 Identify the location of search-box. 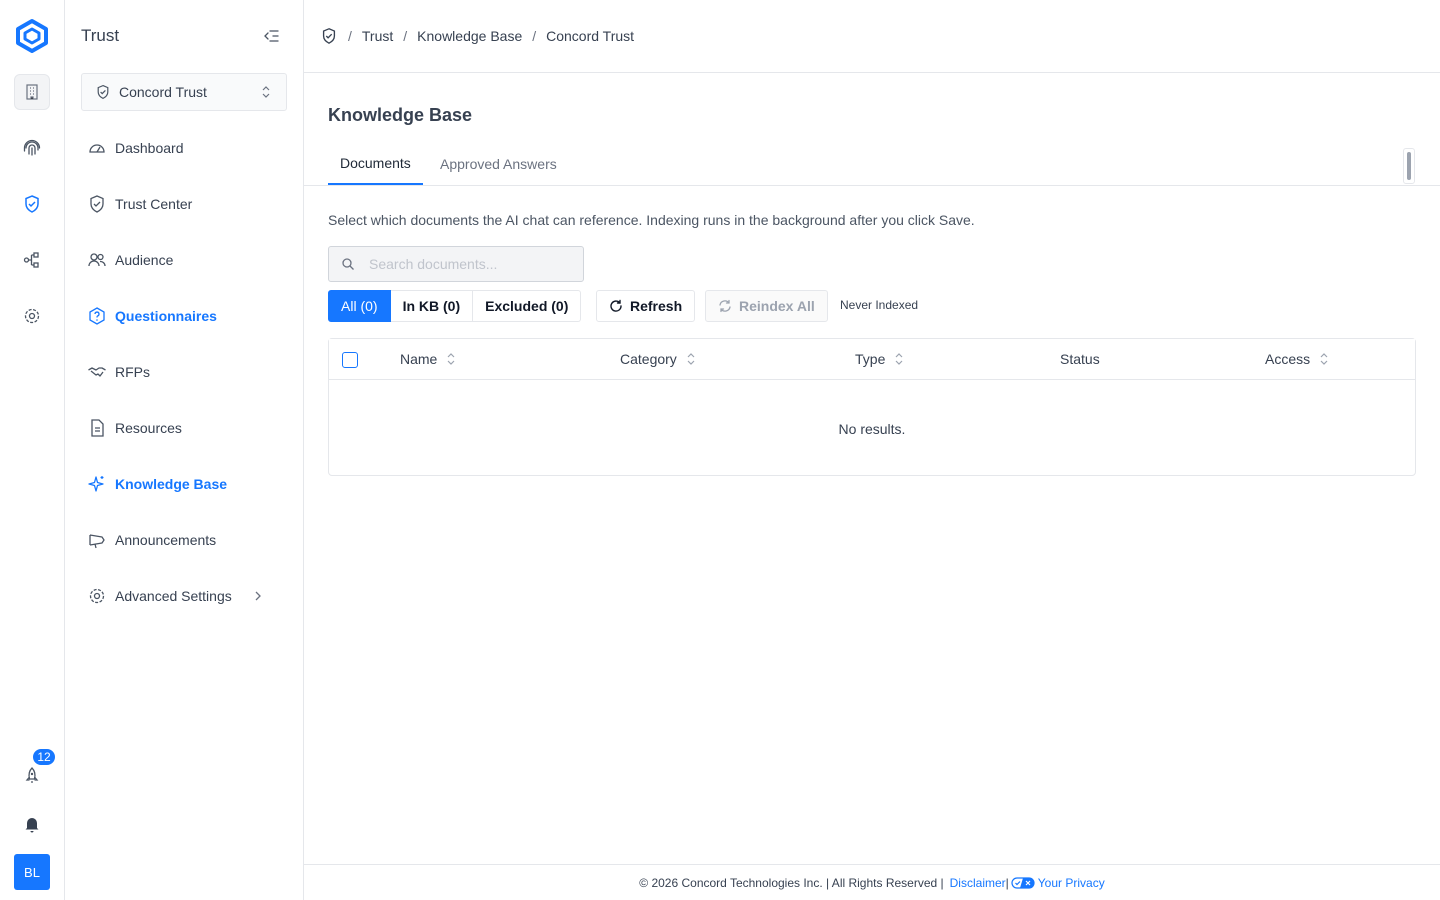
(456, 264).